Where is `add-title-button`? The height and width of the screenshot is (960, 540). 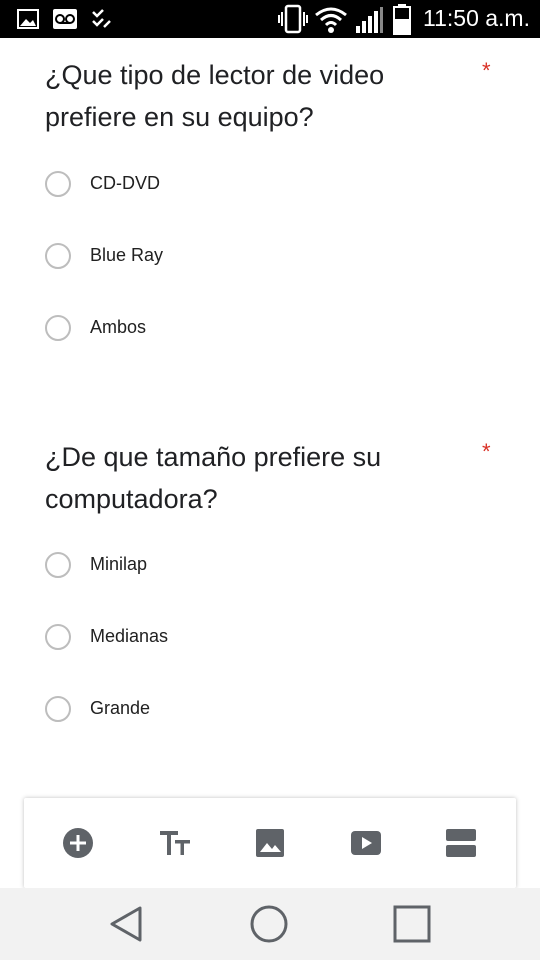
add-title-button is located at coordinates (175, 843).